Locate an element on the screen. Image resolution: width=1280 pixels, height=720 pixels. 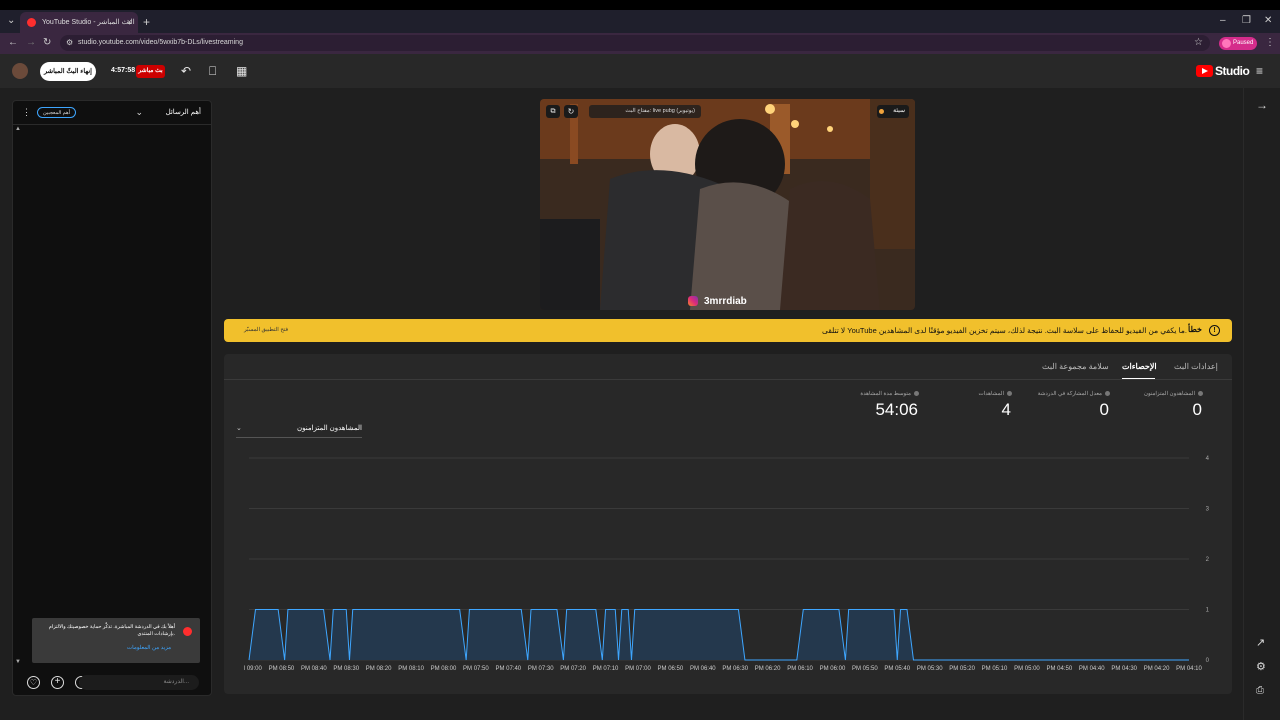
top-fans-chip: أهم المعجبين is located at coordinates (57, 112).